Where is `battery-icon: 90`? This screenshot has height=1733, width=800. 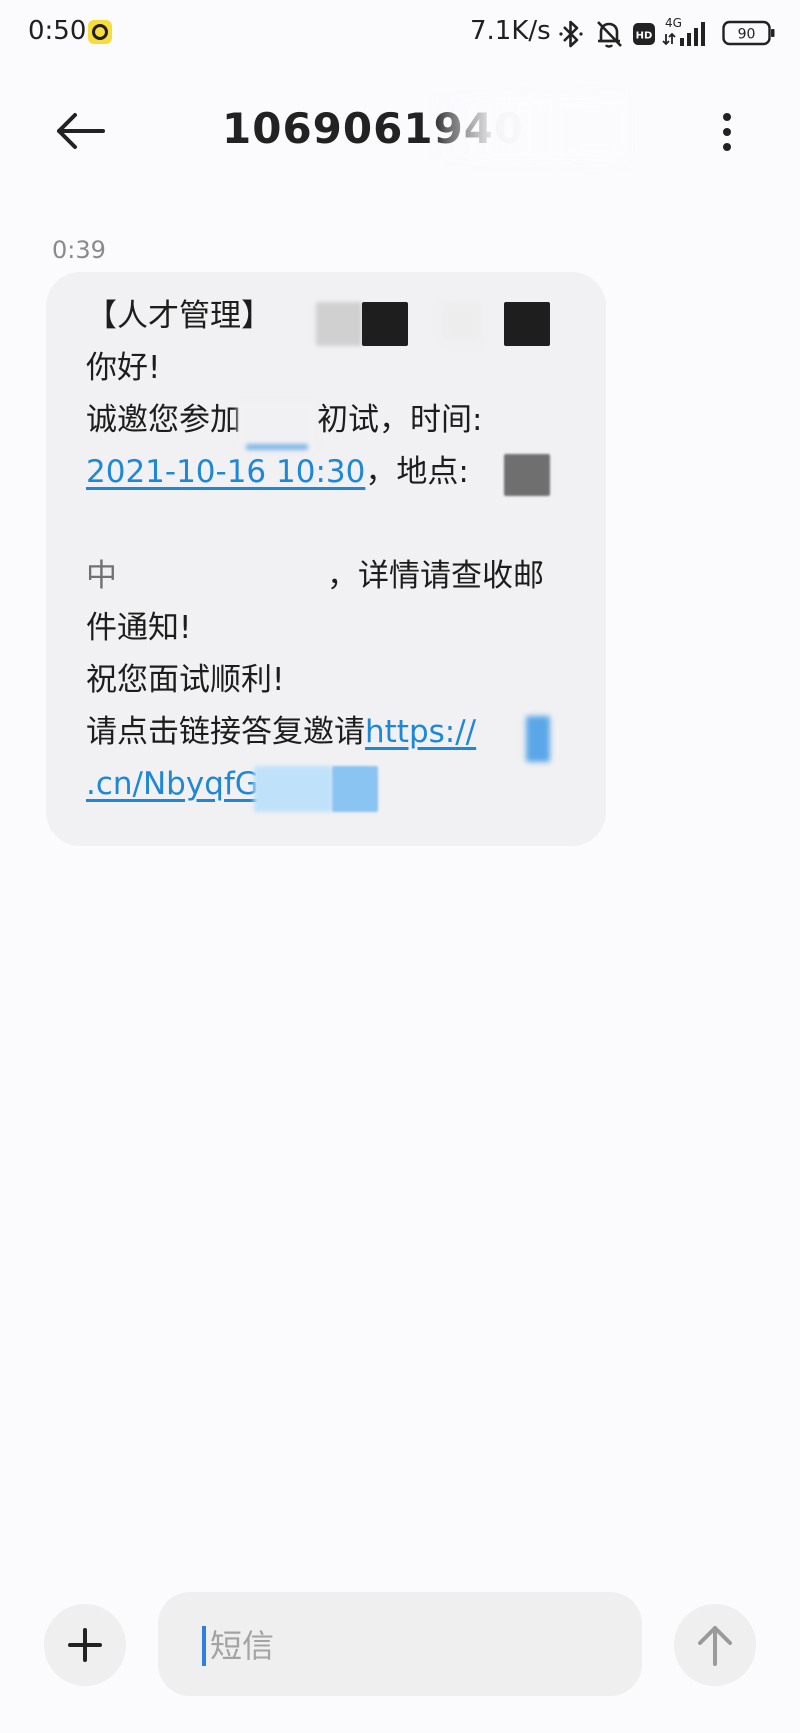
battery-icon: 90 is located at coordinates (748, 33).